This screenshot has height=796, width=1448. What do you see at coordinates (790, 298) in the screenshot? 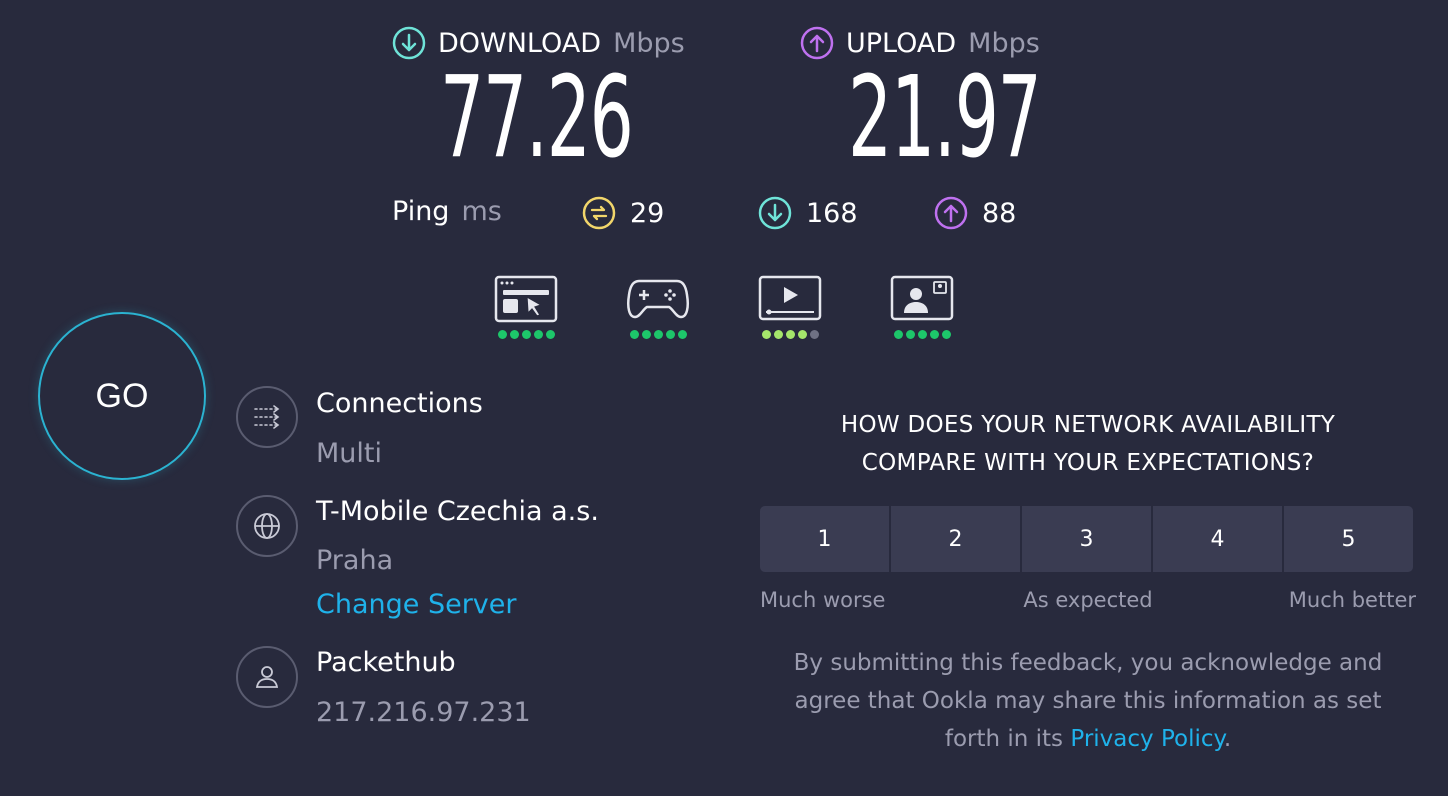
I see `video-streaming-icon` at bounding box center [790, 298].